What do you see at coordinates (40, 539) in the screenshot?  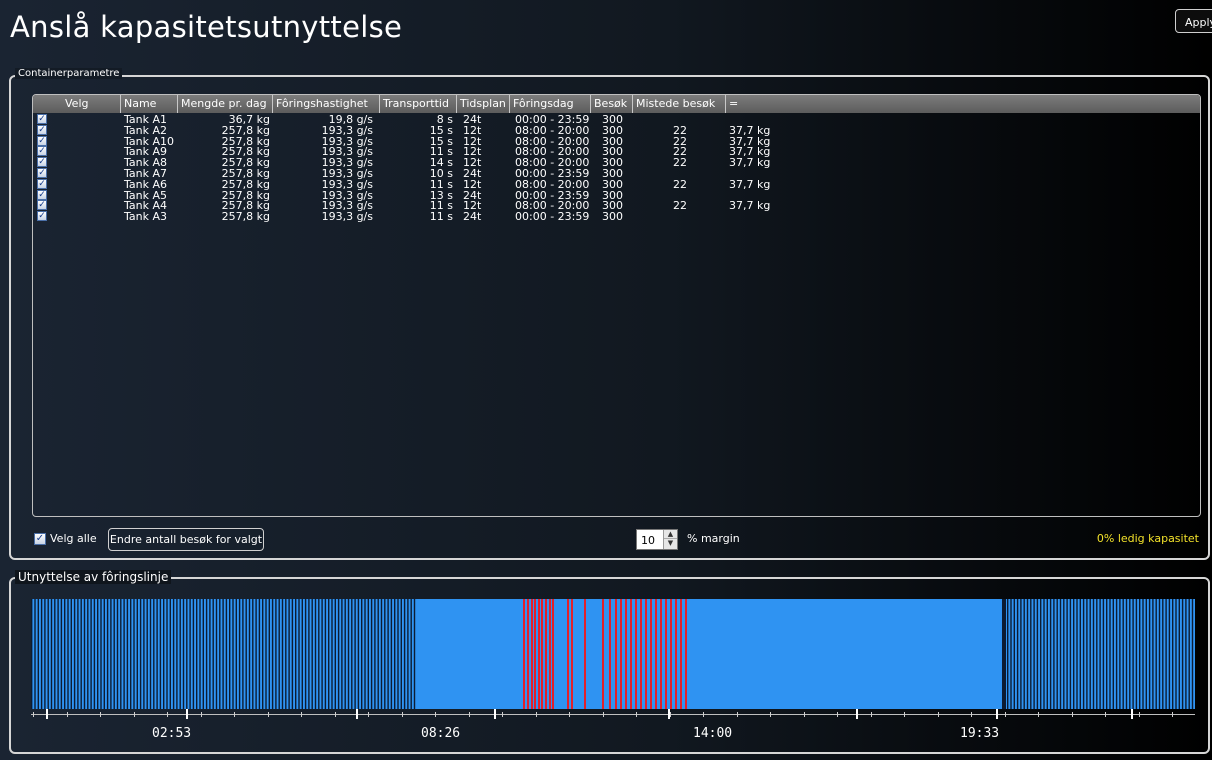 I see `select-all-checkbox: ✓` at bounding box center [40, 539].